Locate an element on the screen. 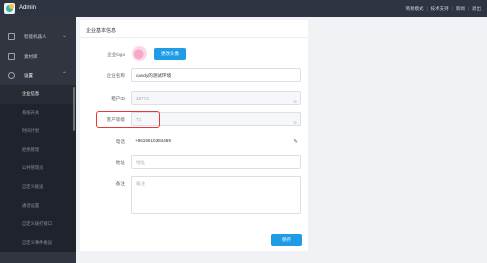 The image size is (487, 263). news-link: 新闻 is located at coordinates (460, 9).